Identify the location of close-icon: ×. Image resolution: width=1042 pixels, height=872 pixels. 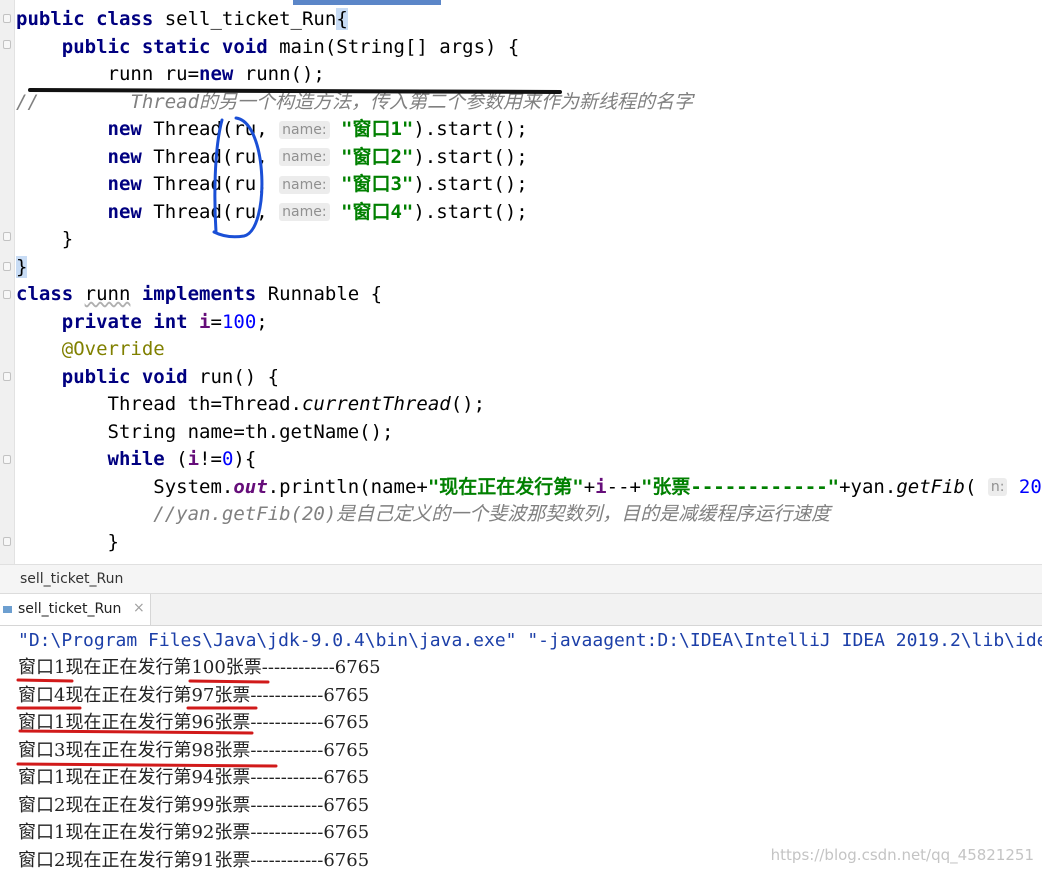
(139, 608).